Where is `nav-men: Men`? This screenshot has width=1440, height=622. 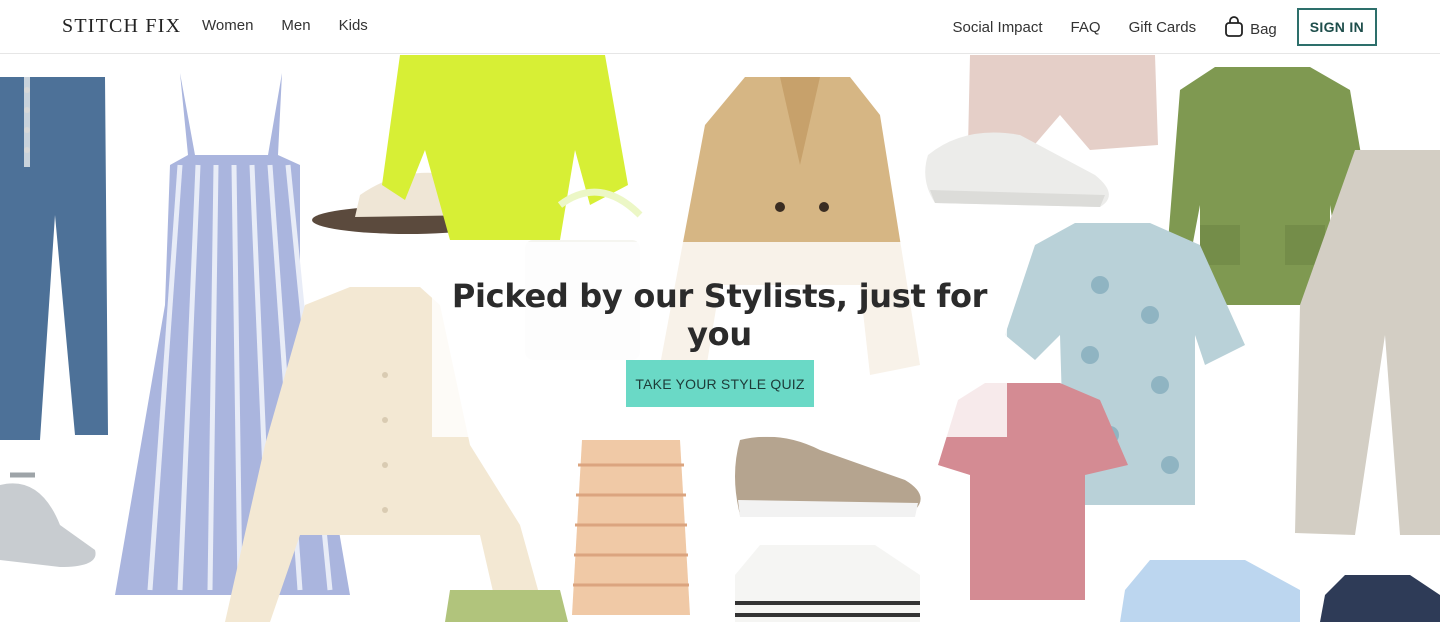 nav-men: Men is located at coordinates (295, 25).